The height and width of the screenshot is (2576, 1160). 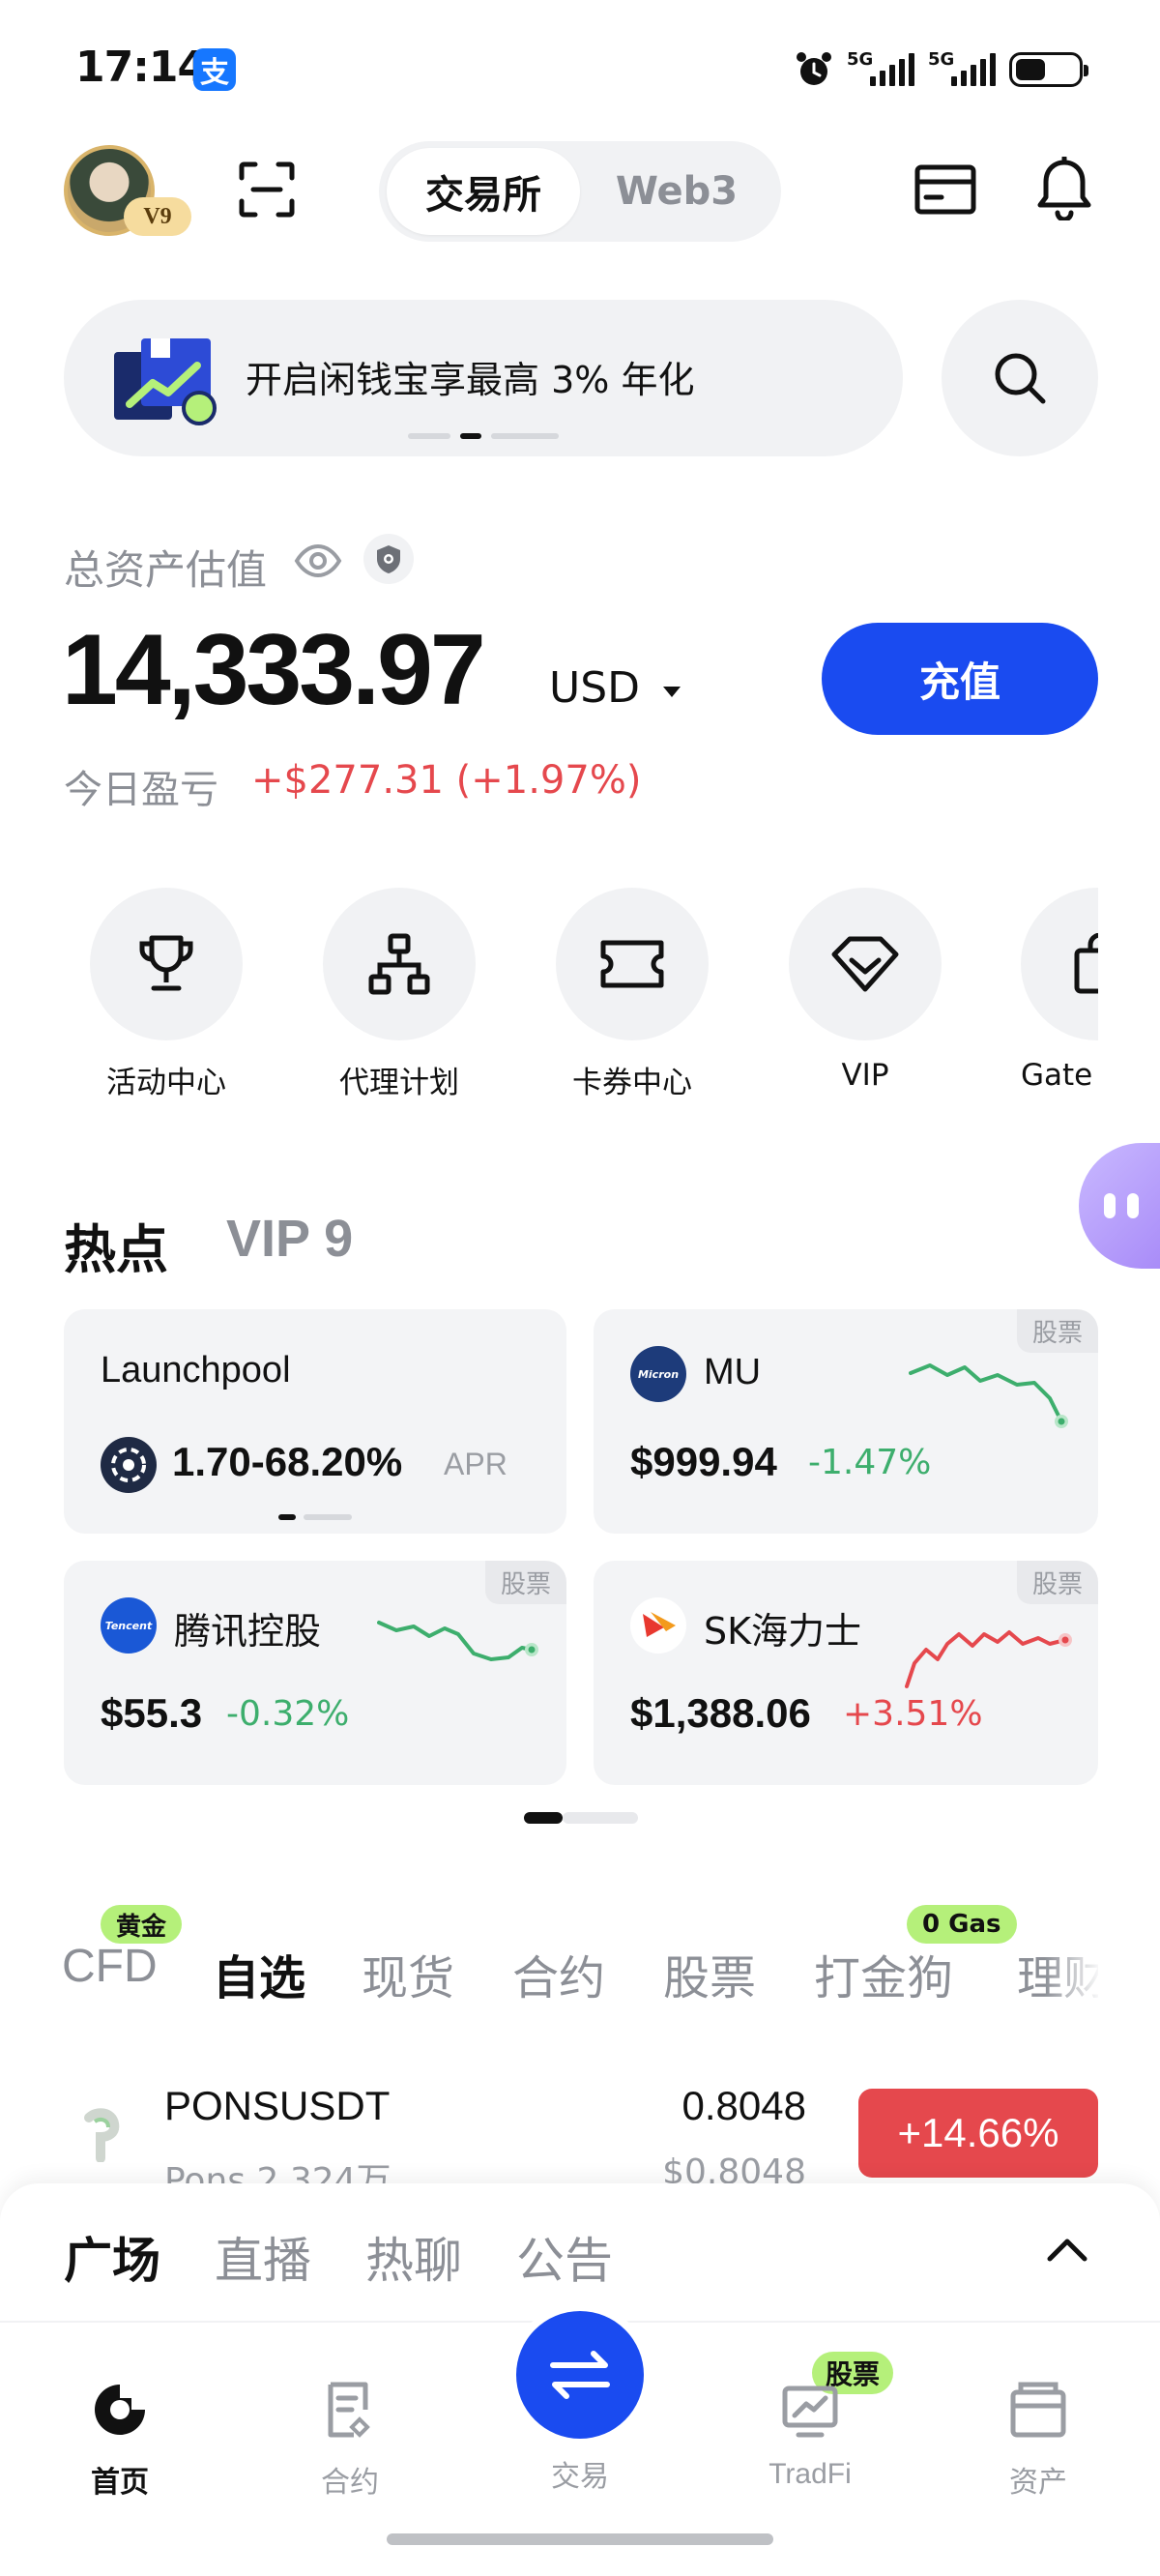 What do you see at coordinates (709, 1973) in the screenshot?
I see `tab-stocks: 股票` at bounding box center [709, 1973].